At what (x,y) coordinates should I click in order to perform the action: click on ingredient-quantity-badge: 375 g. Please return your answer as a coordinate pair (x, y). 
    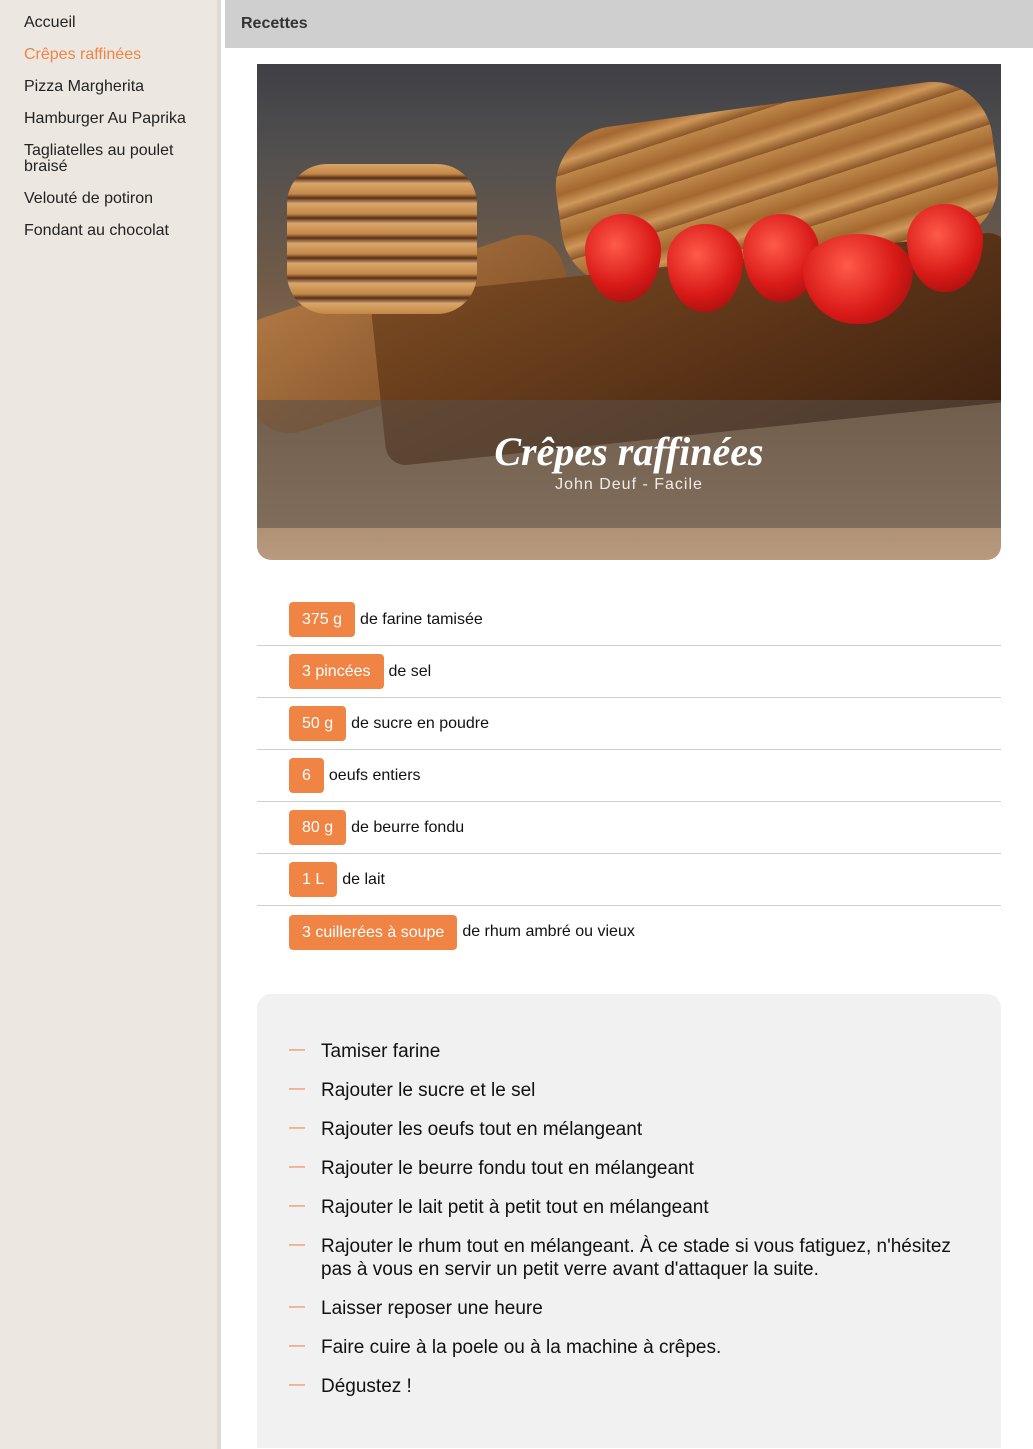
    Looking at the image, I should click on (322, 619).